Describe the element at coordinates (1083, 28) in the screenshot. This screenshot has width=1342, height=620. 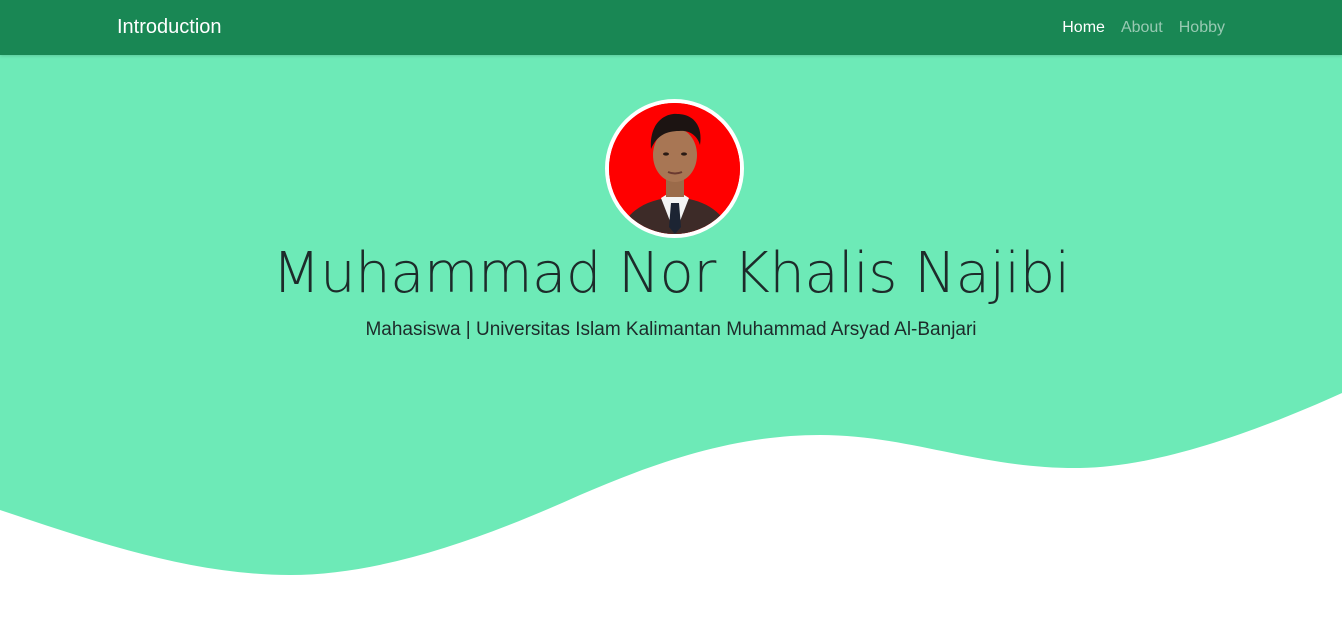
I see `nav-link-home: Home` at that location.